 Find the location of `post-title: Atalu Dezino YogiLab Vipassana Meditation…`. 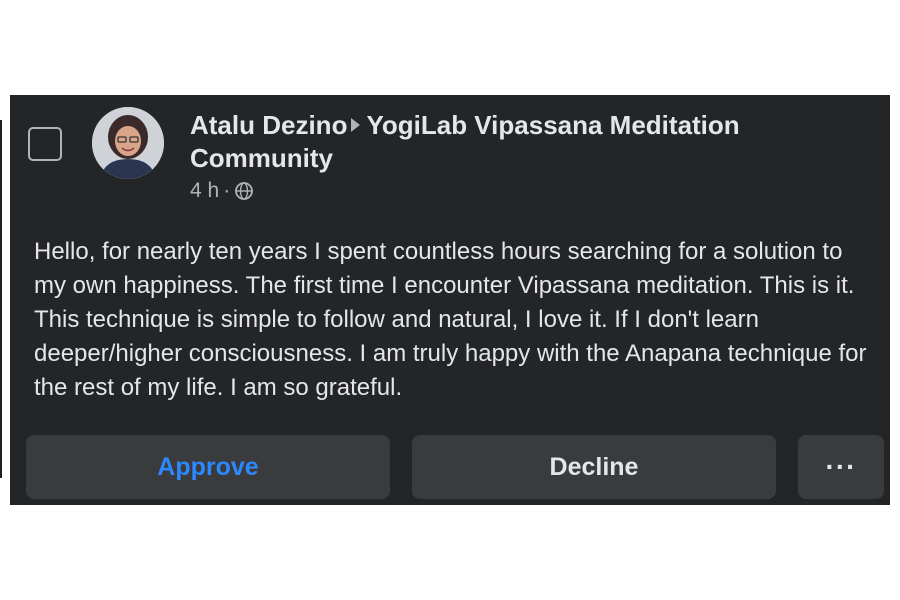

post-title: Atalu Dezino YogiLab Vipassana Meditation… is located at coordinates (510, 142).